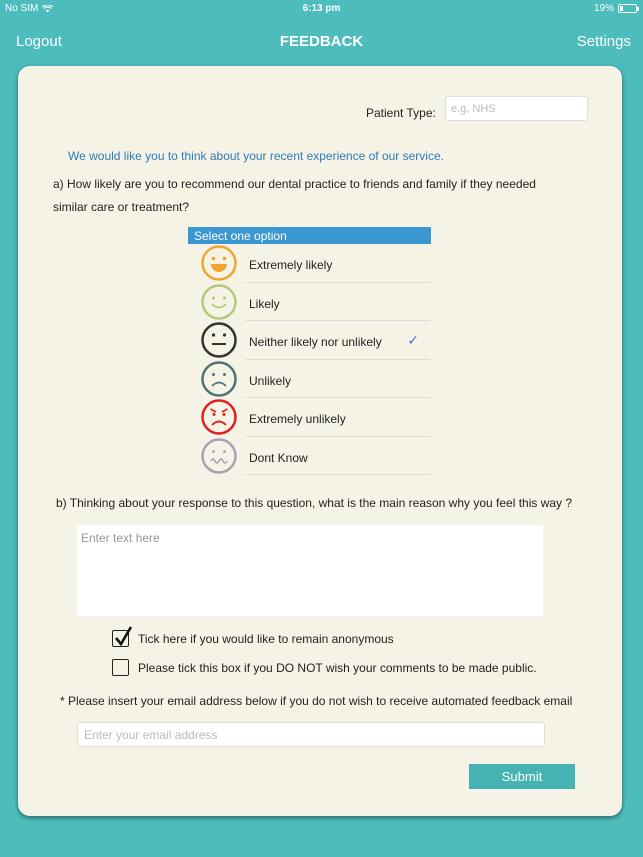 The width and height of the screenshot is (643, 857). What do you see at coordinates (219, 417) in the screenshot?
I see `angry-face-icon` at bounding box center [219, 417].